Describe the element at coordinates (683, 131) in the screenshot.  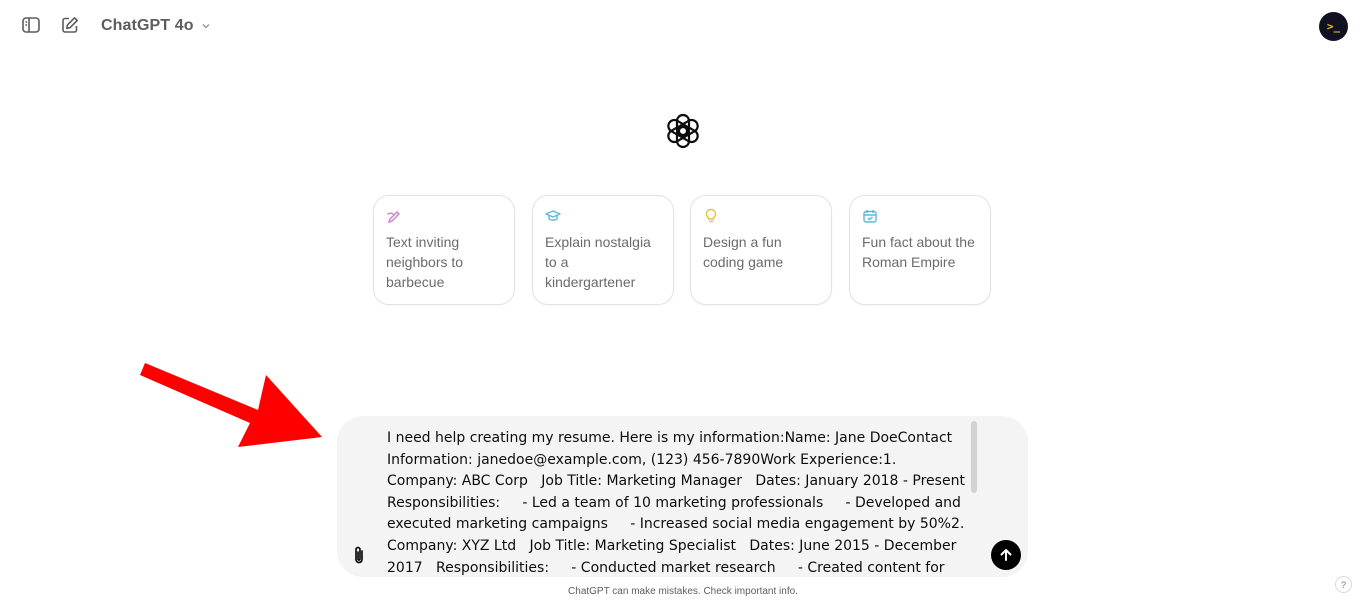
I see `openai-logo-icon` at that location.